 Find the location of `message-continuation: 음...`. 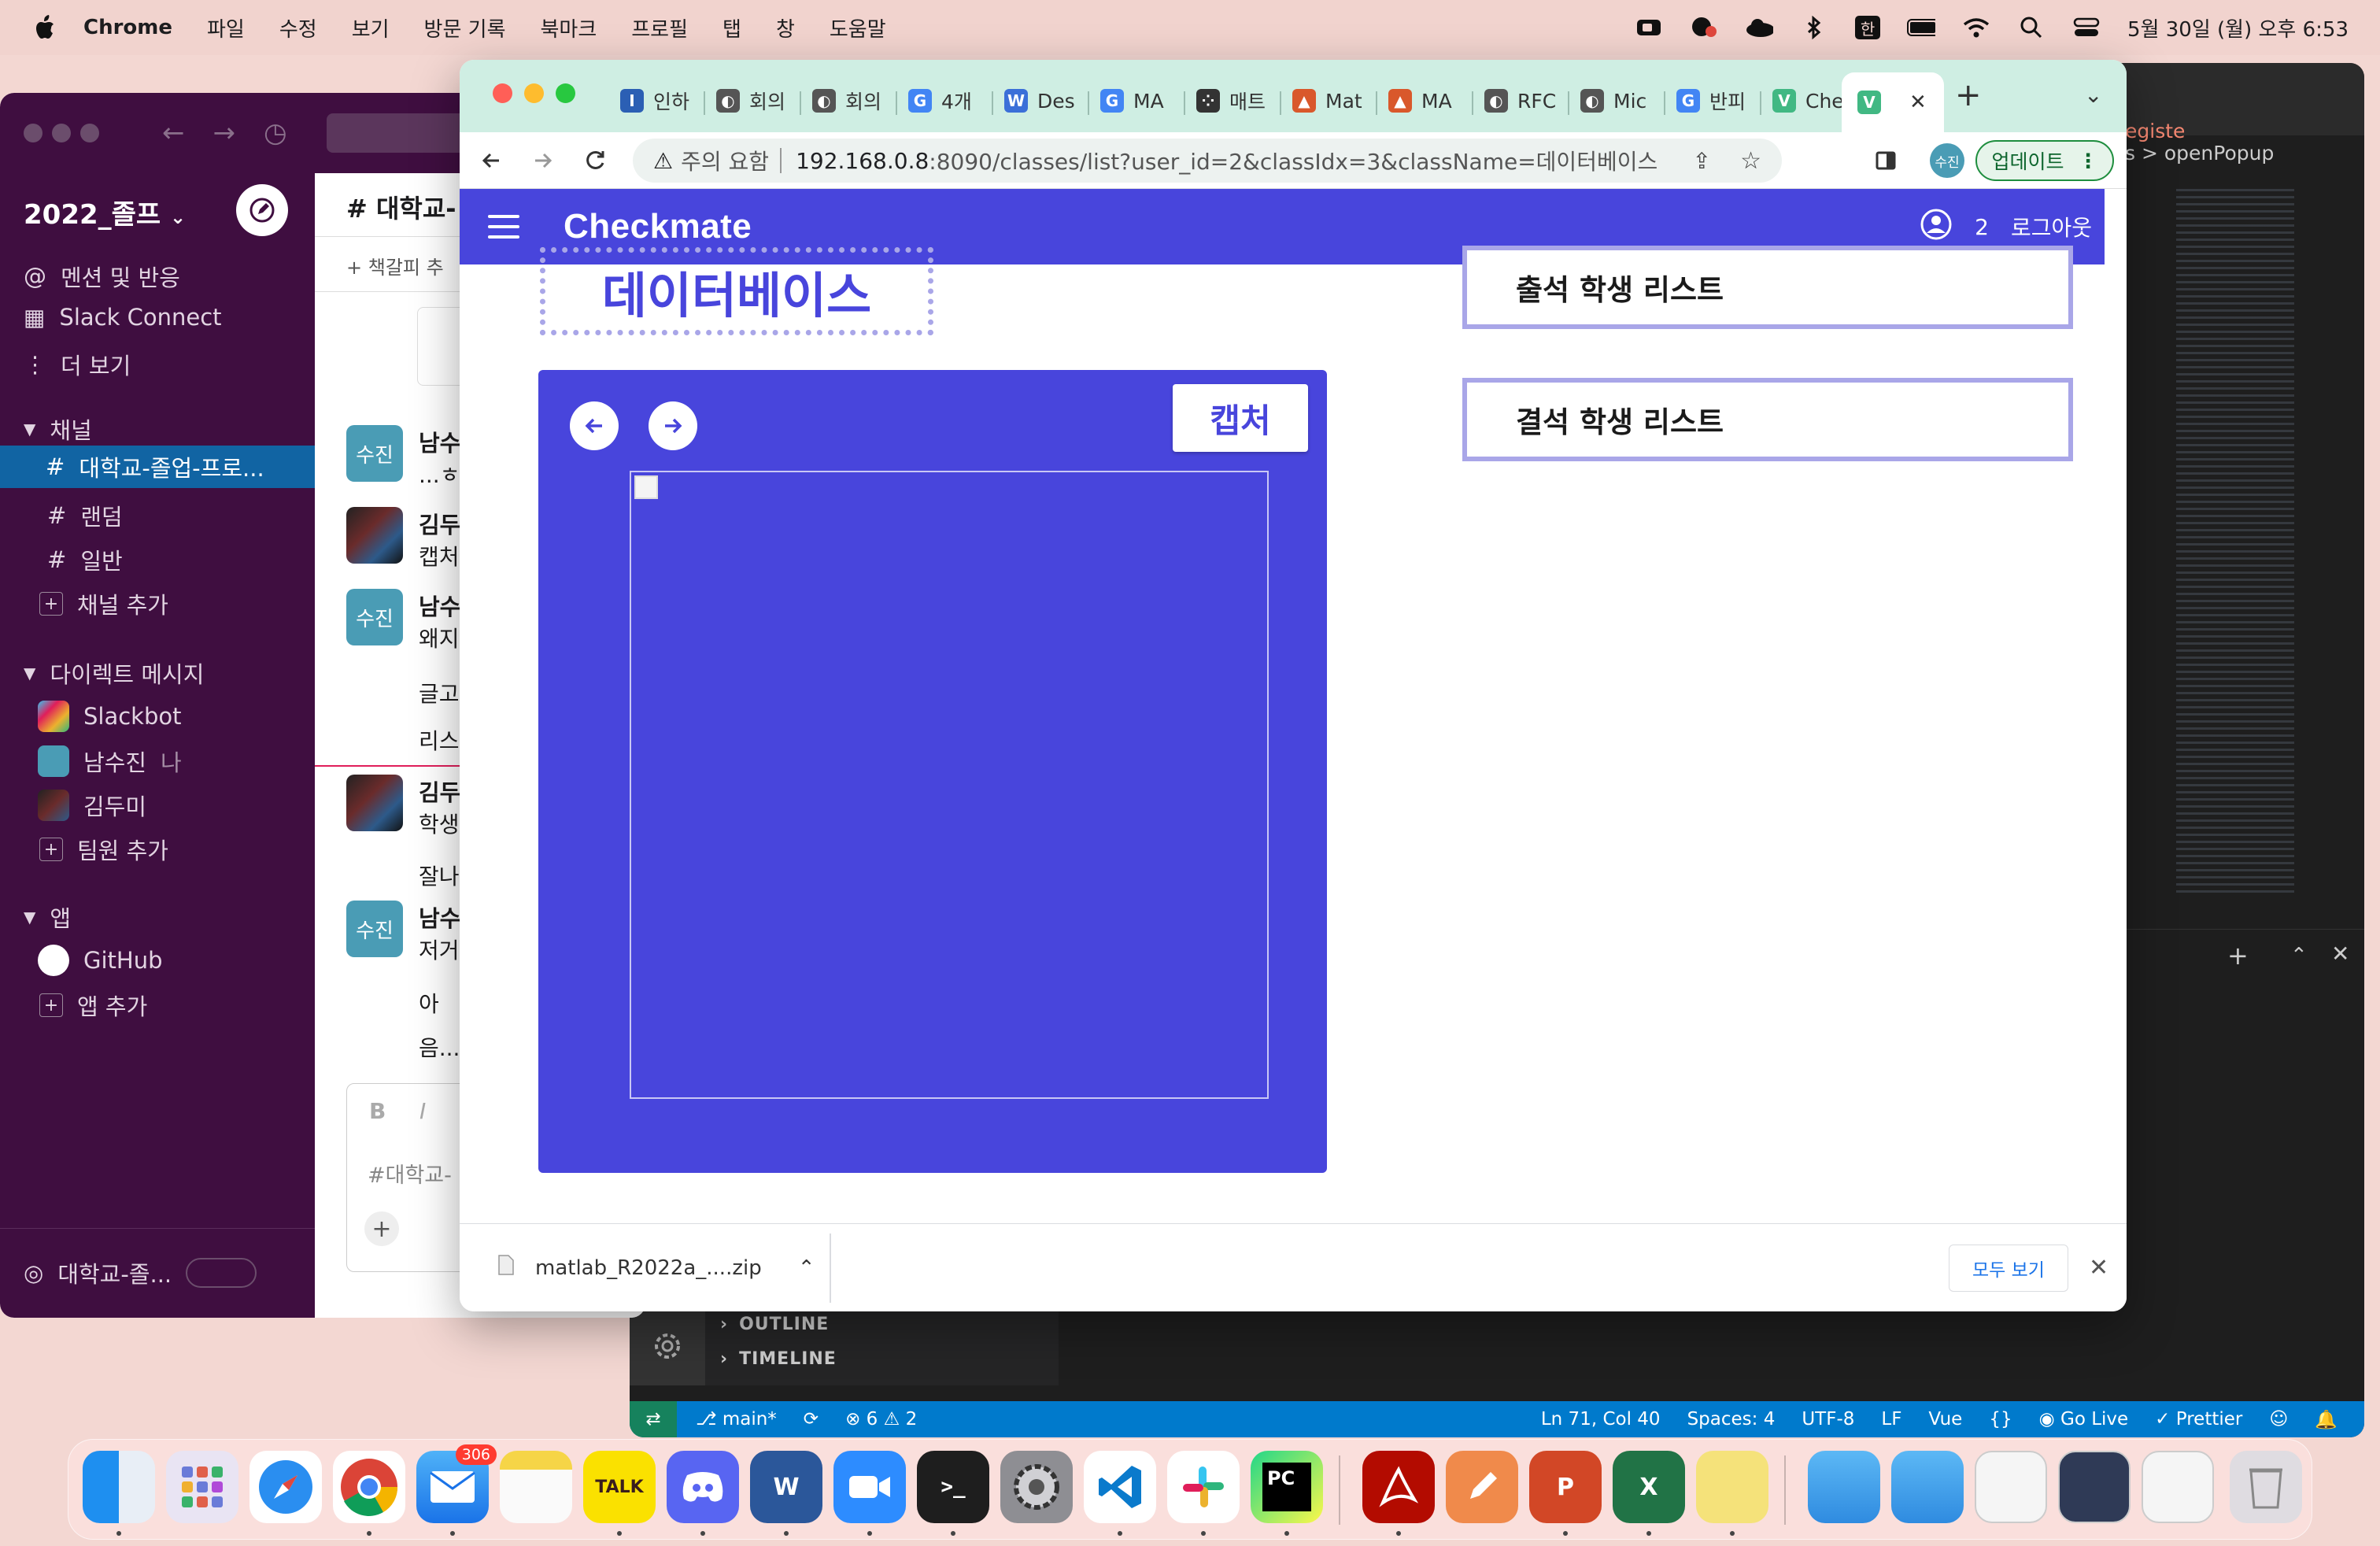

message-continuation: 음... is located at coordinates (439, 1047).